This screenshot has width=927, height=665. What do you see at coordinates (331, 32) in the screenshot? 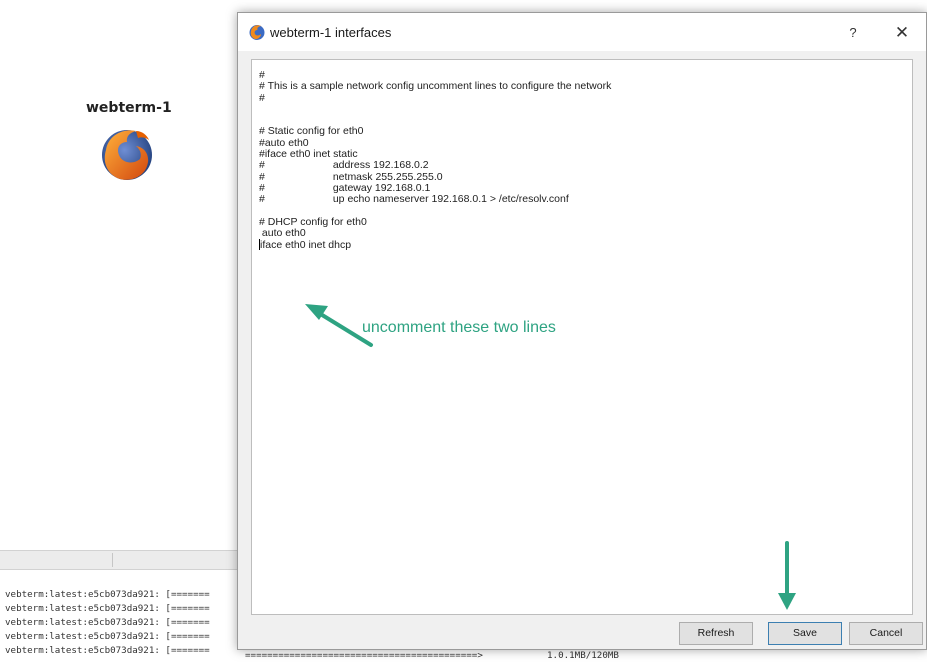
I see `dialog-title: webterm-1 interfaces` at bounding box center [331, 32].